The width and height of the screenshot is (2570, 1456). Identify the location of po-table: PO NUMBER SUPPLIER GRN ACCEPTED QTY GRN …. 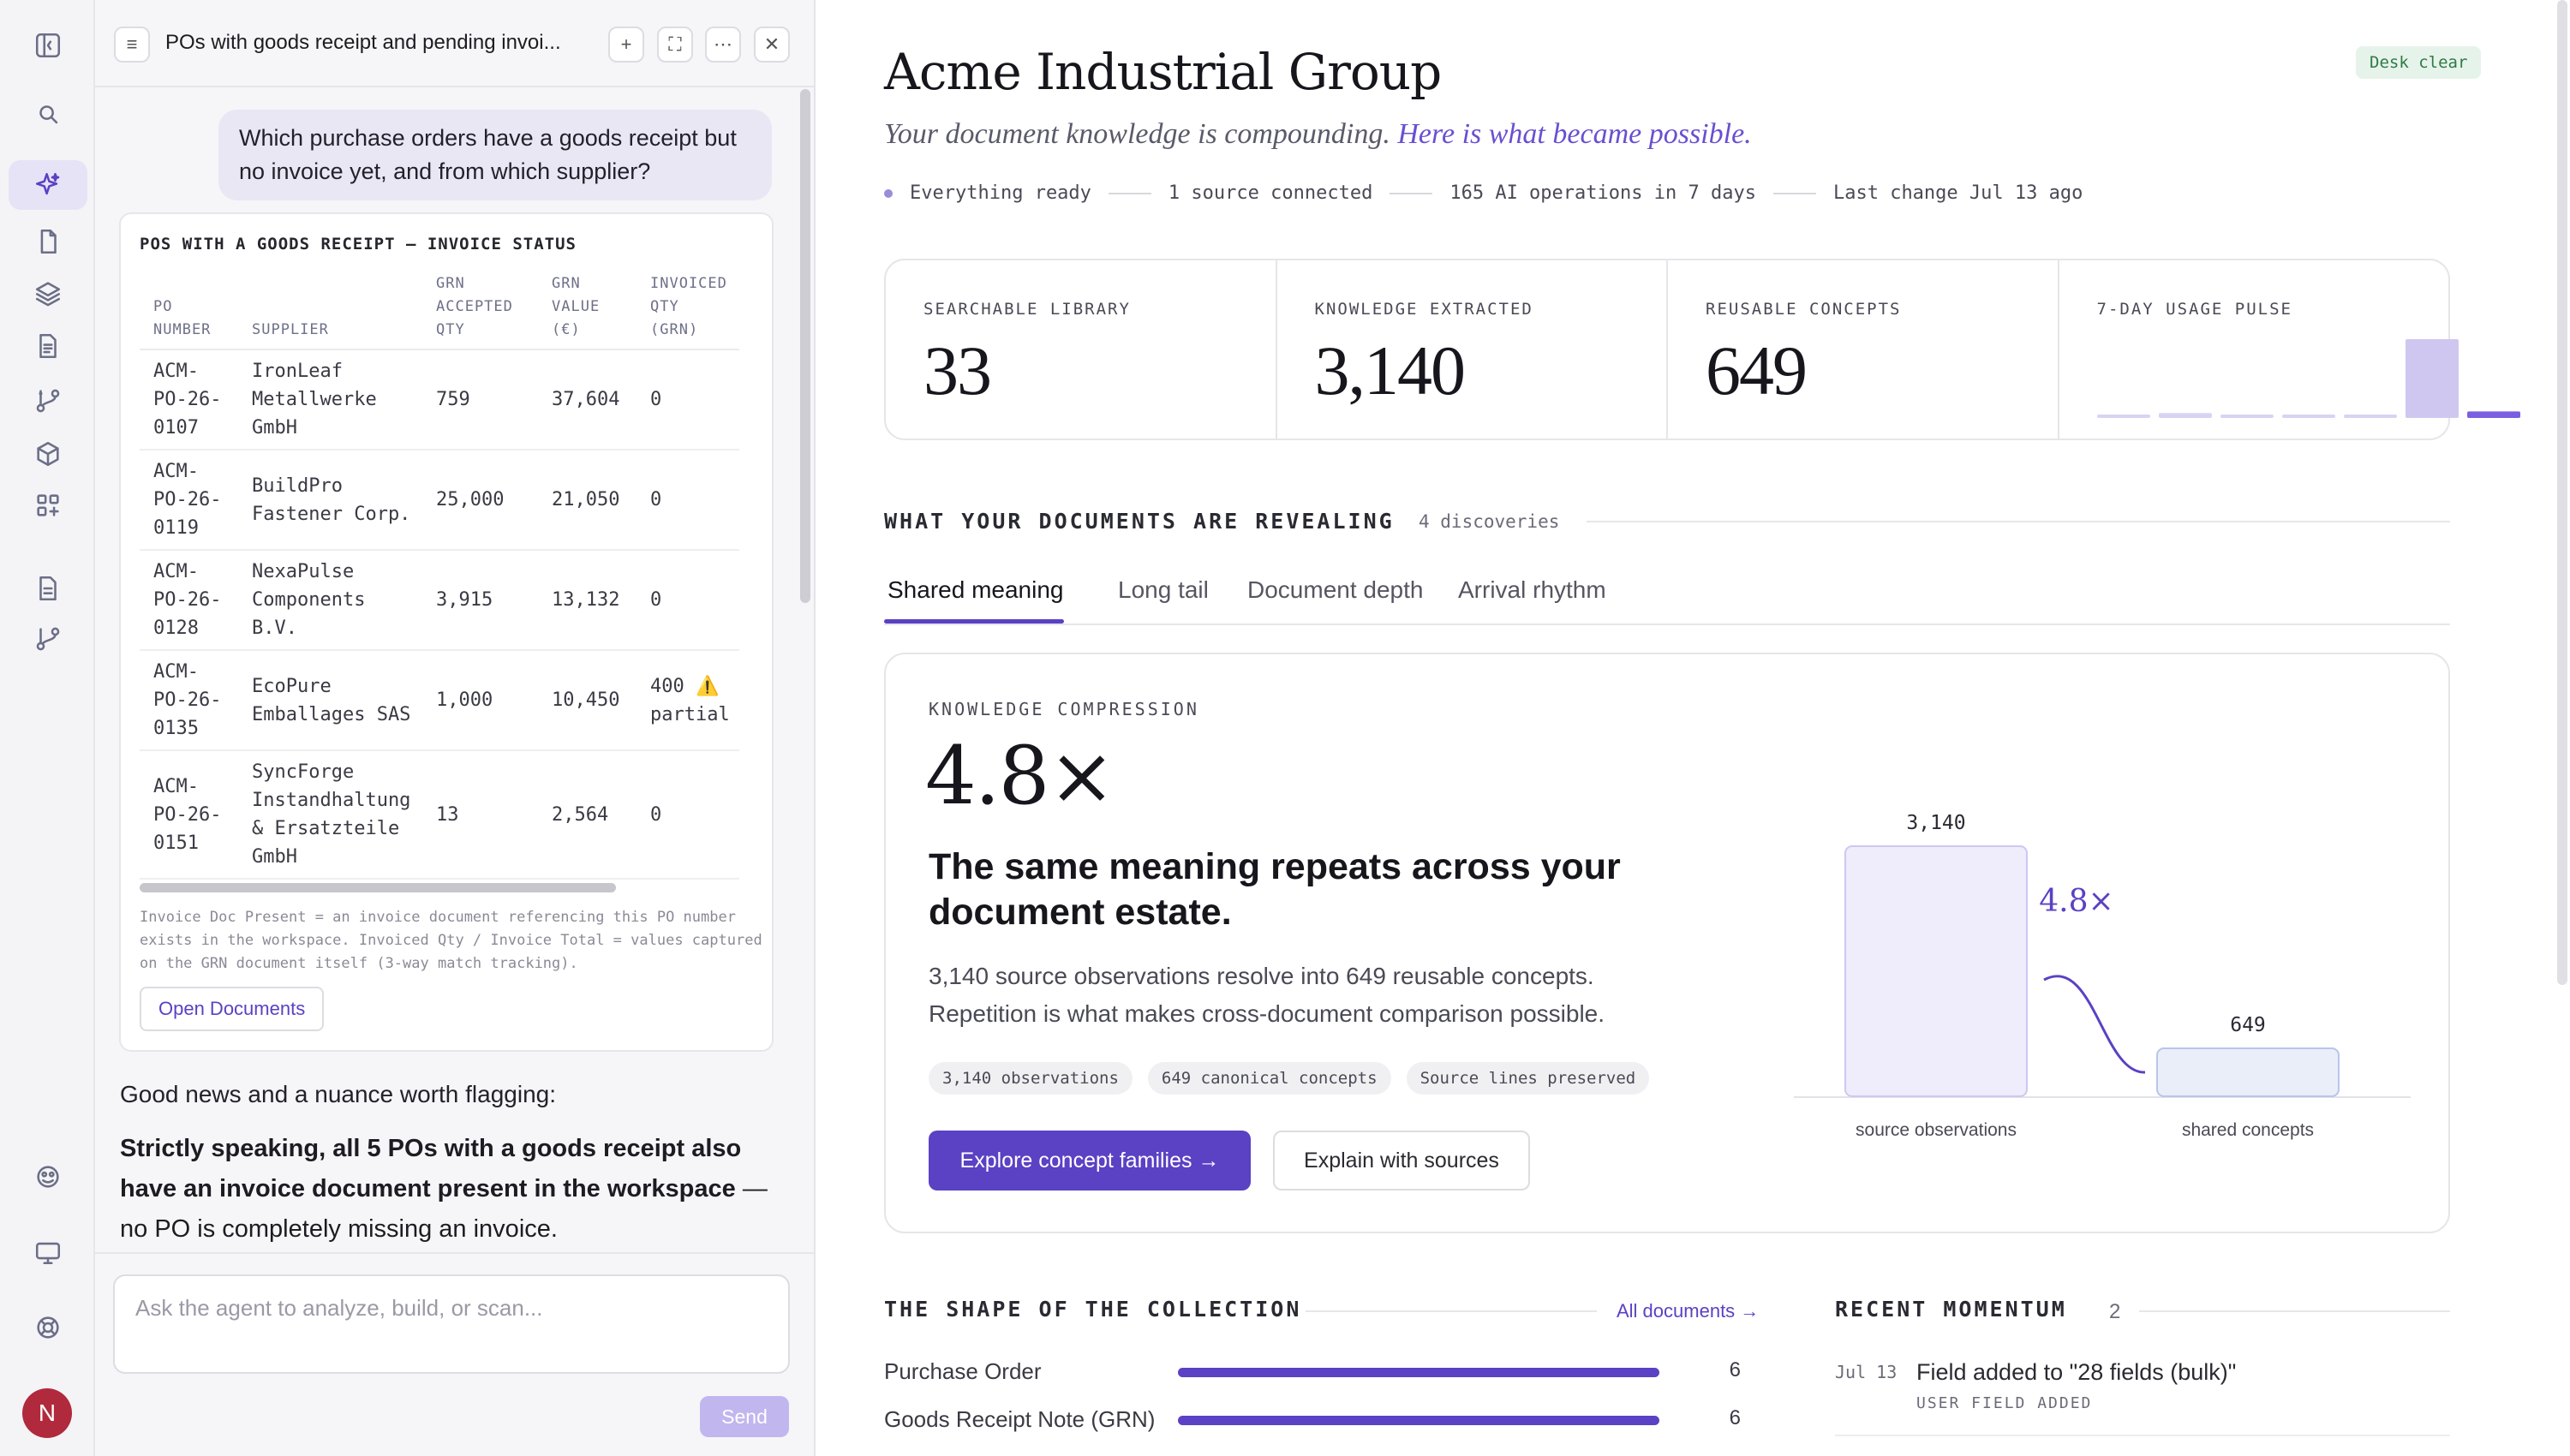
(440, 573).